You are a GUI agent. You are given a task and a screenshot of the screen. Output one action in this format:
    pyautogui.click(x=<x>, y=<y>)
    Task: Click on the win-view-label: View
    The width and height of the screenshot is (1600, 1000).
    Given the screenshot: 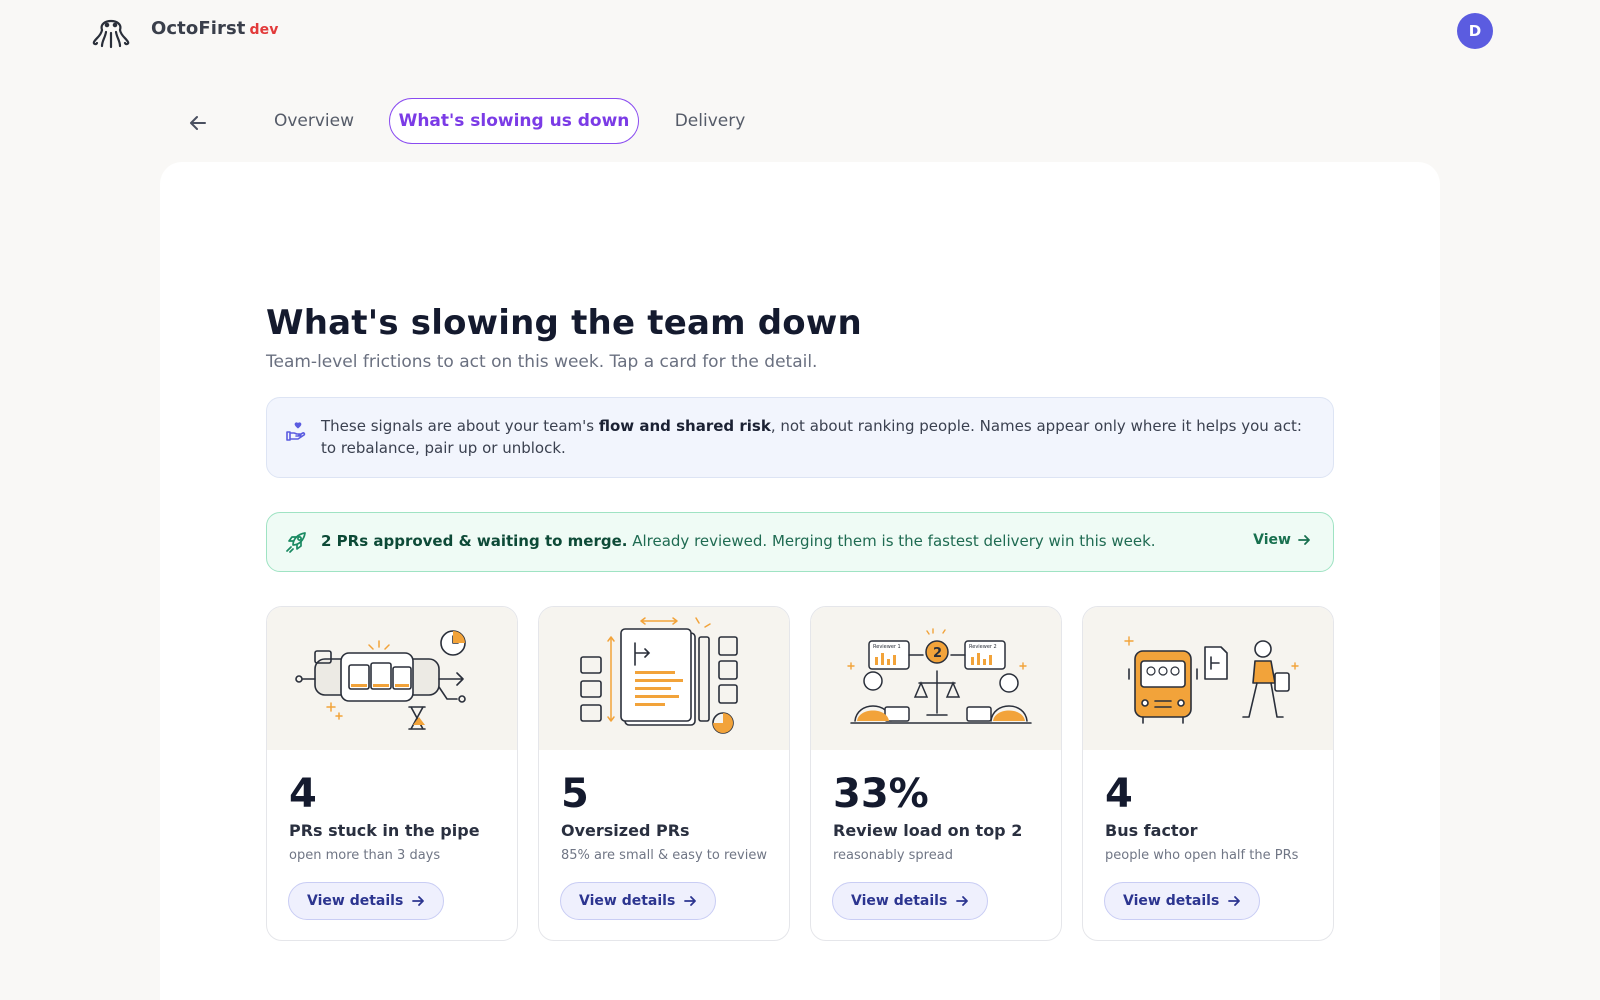 What is the action you would take?
    pyautogui.click(x=1272, y=540)
    